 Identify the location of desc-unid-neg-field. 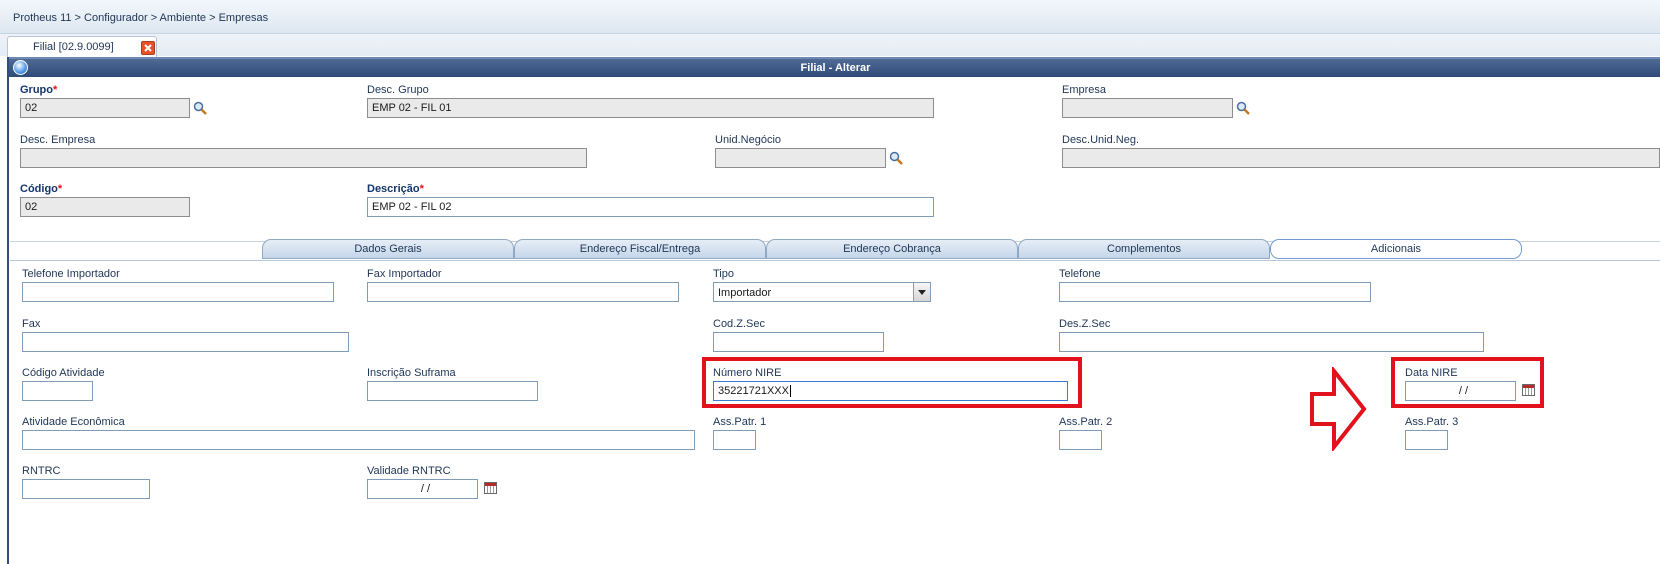
(1361, 158).